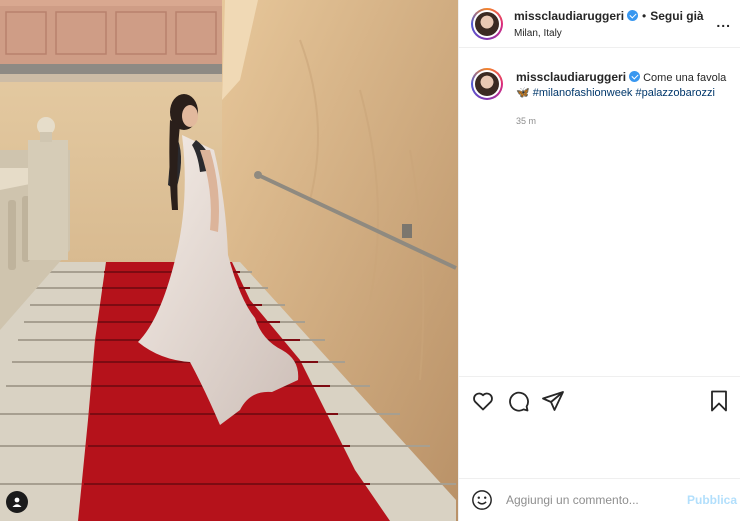 The image size is (740, 521). I want to click on comment-input, so click(591, 500).